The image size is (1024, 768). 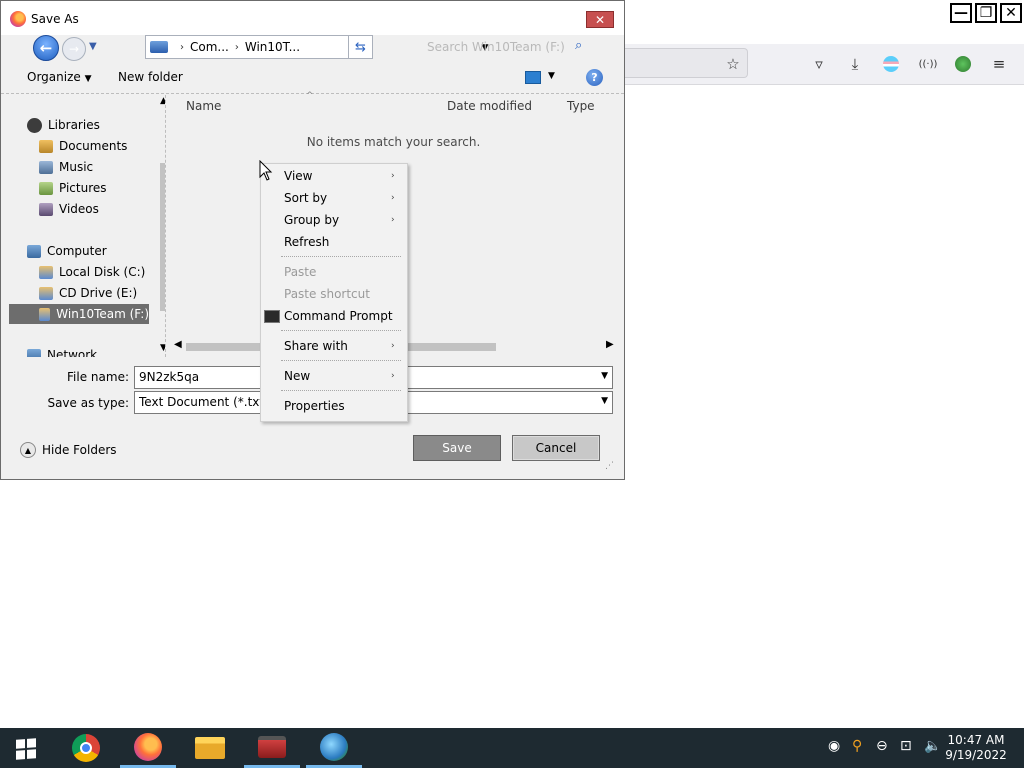 What do you see at coordinates (906, 746) in the screenshot?
I see `network-tray-icon: ⊡` at bounding box center [906, 746].